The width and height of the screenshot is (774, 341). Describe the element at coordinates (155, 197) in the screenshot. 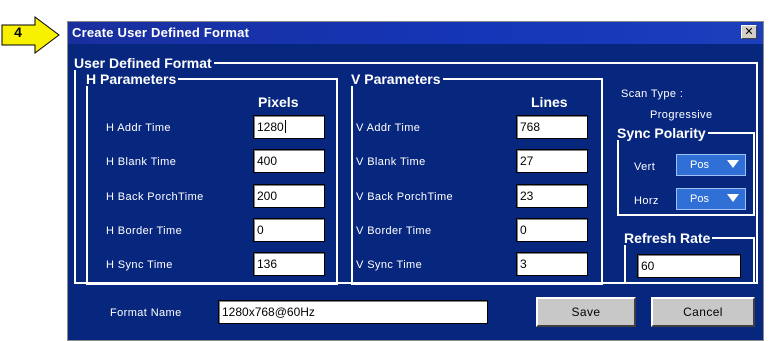

I see `h-back-porch-time-label: H Back PorchTime` at that location.